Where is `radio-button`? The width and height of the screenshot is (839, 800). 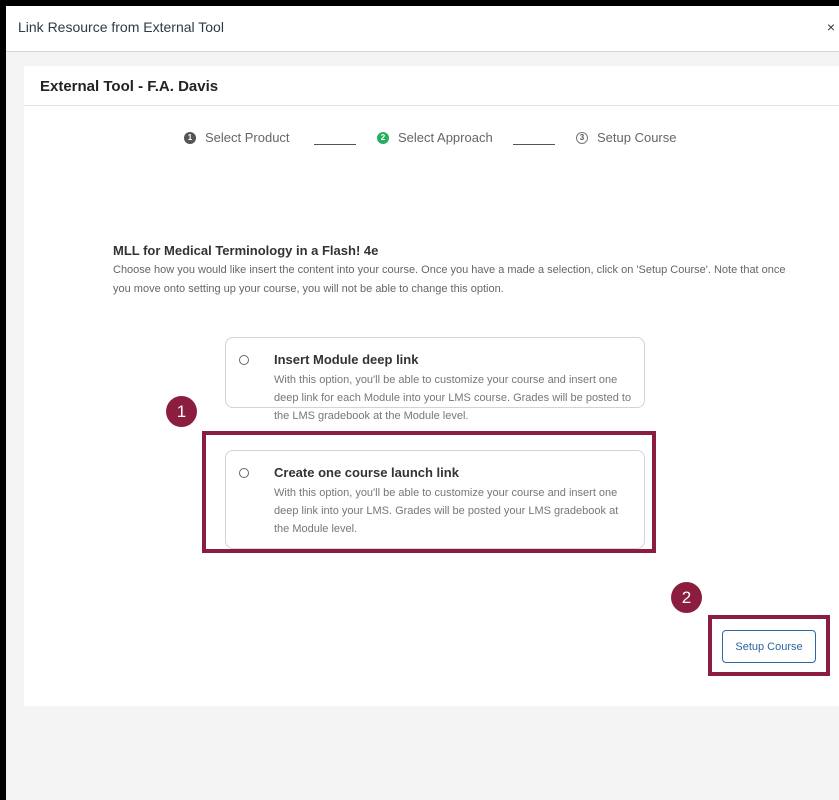
radio-button is located at coordinates (244, 360).